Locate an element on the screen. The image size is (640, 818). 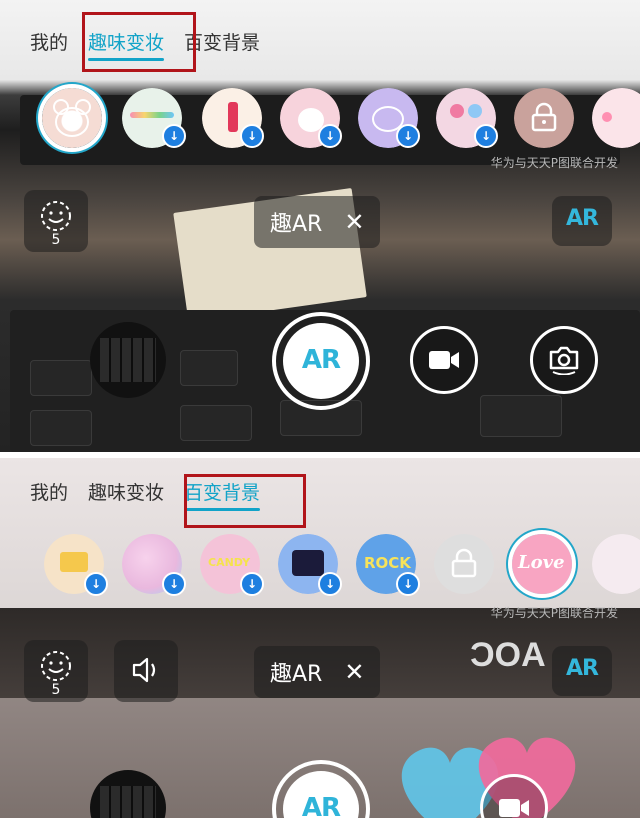
camera-flip-icon is located at coordinates (564, 360).